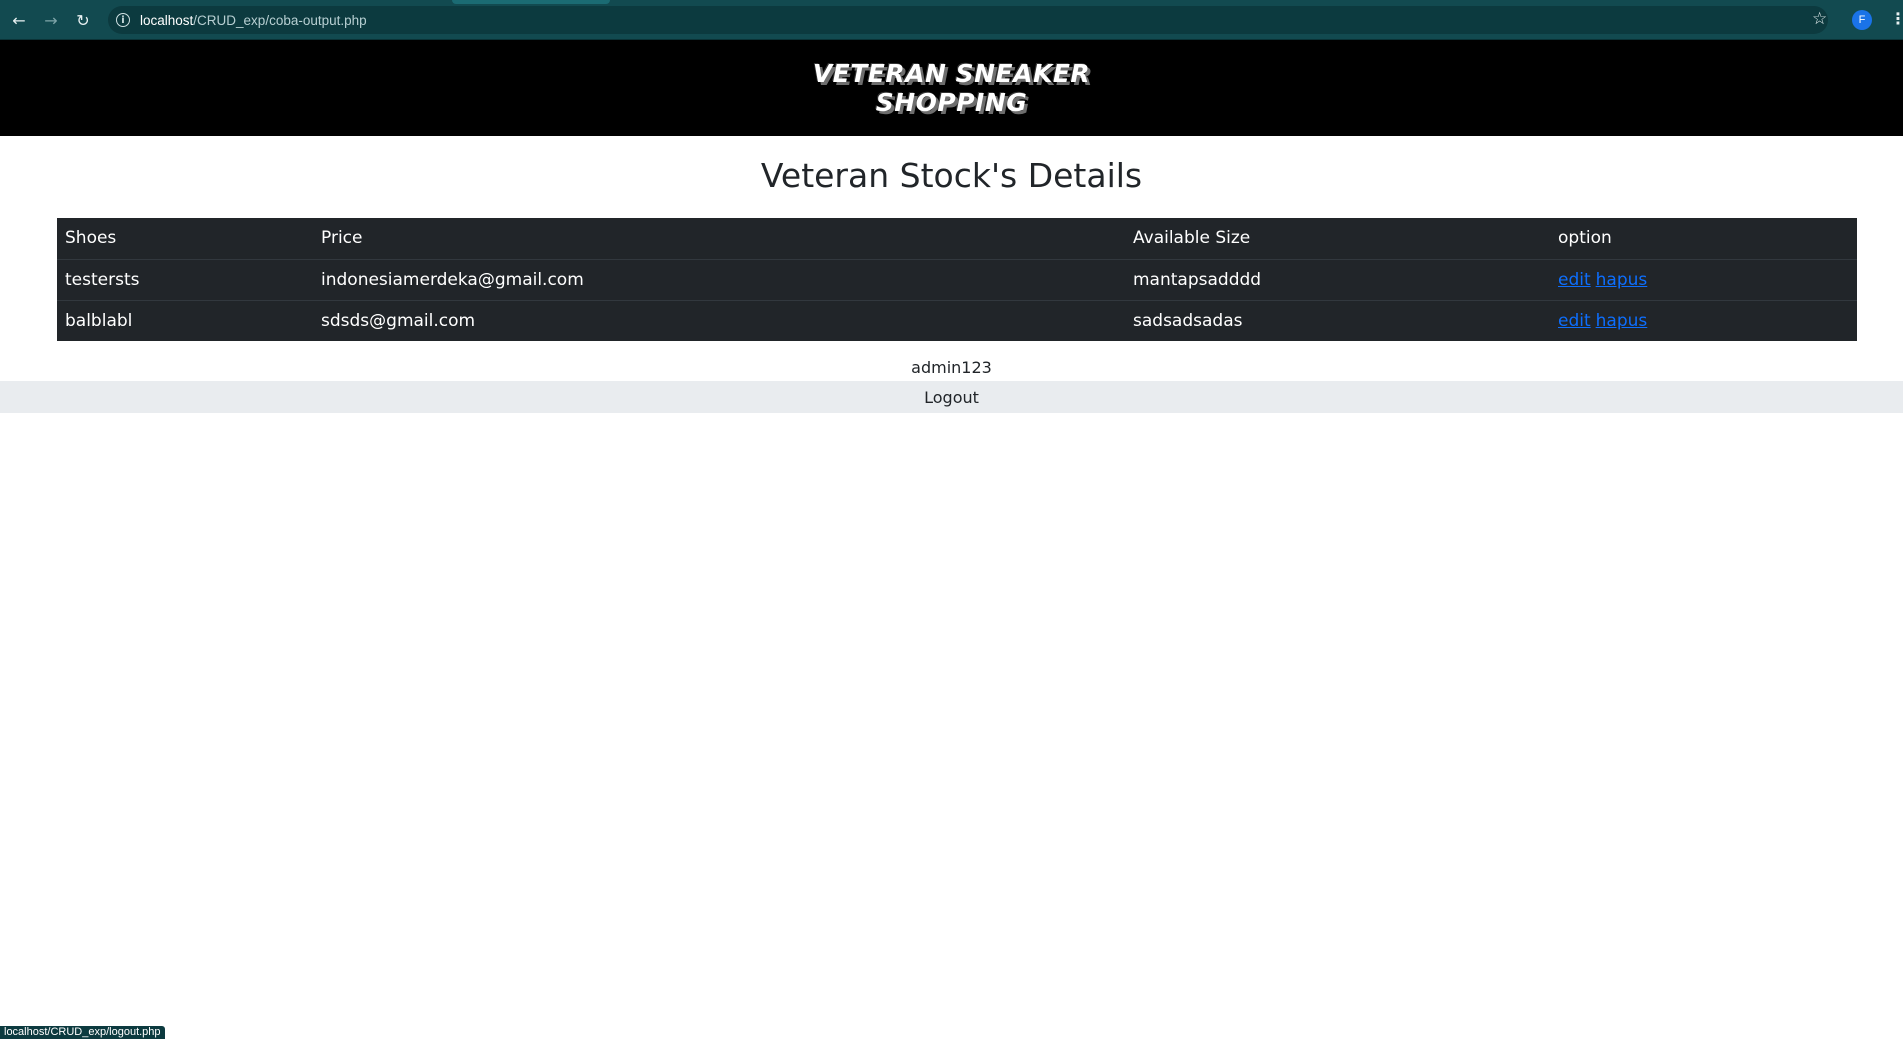  I want to click on kebab-menu-icon: ⋮, so click(1896, 18).